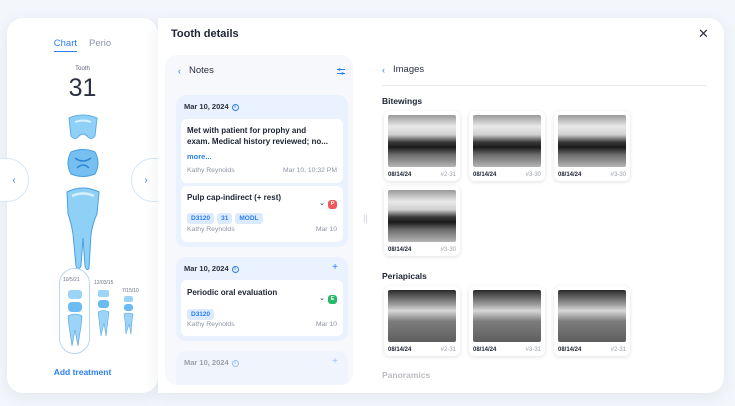 The width and height of the screenshot is (735, 406). I want to click on images-title: Images, so click(409, 69).